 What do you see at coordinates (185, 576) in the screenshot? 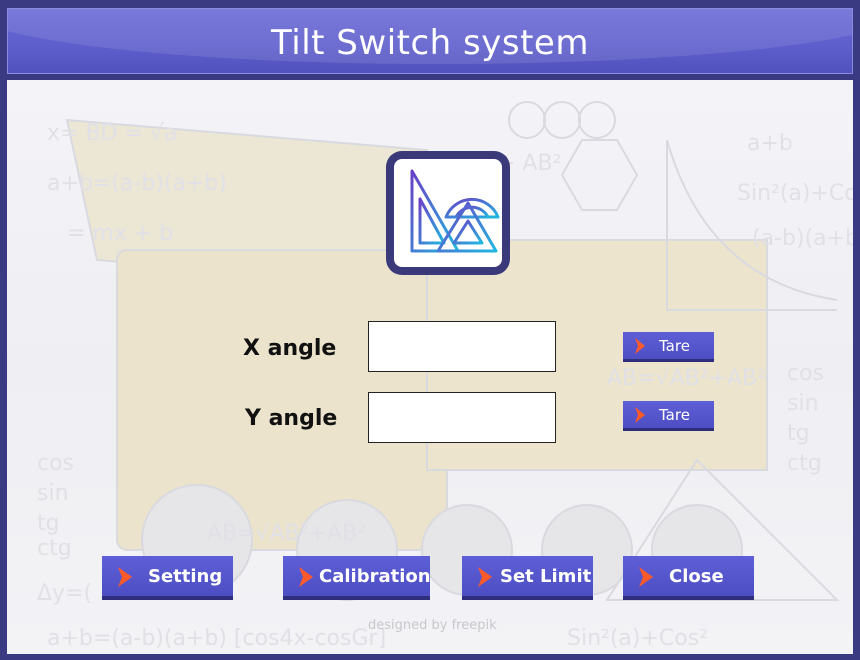
I see `setting-label: Setting` at bounding box center [185, 576].